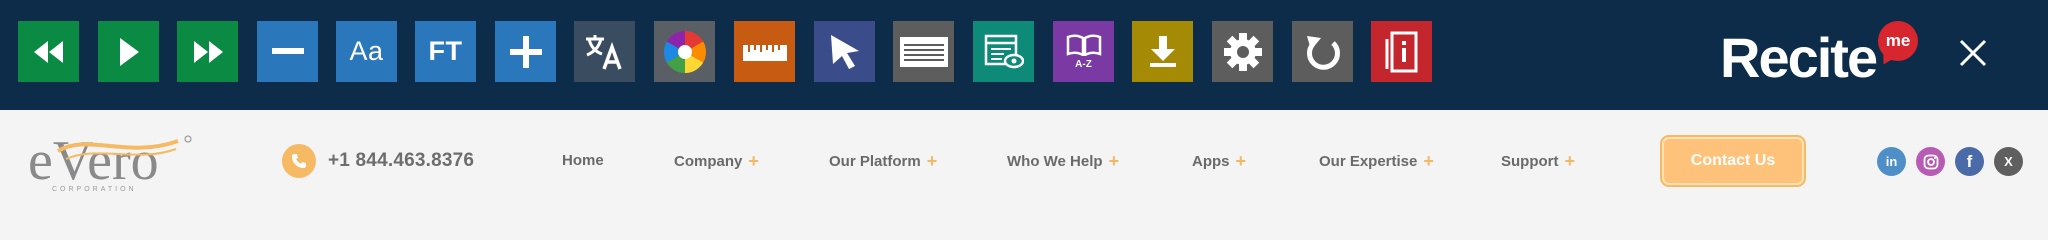 The width and height of the screenshot is (2048, 240). I want to click on fast-forward-button, so click(207, 51).